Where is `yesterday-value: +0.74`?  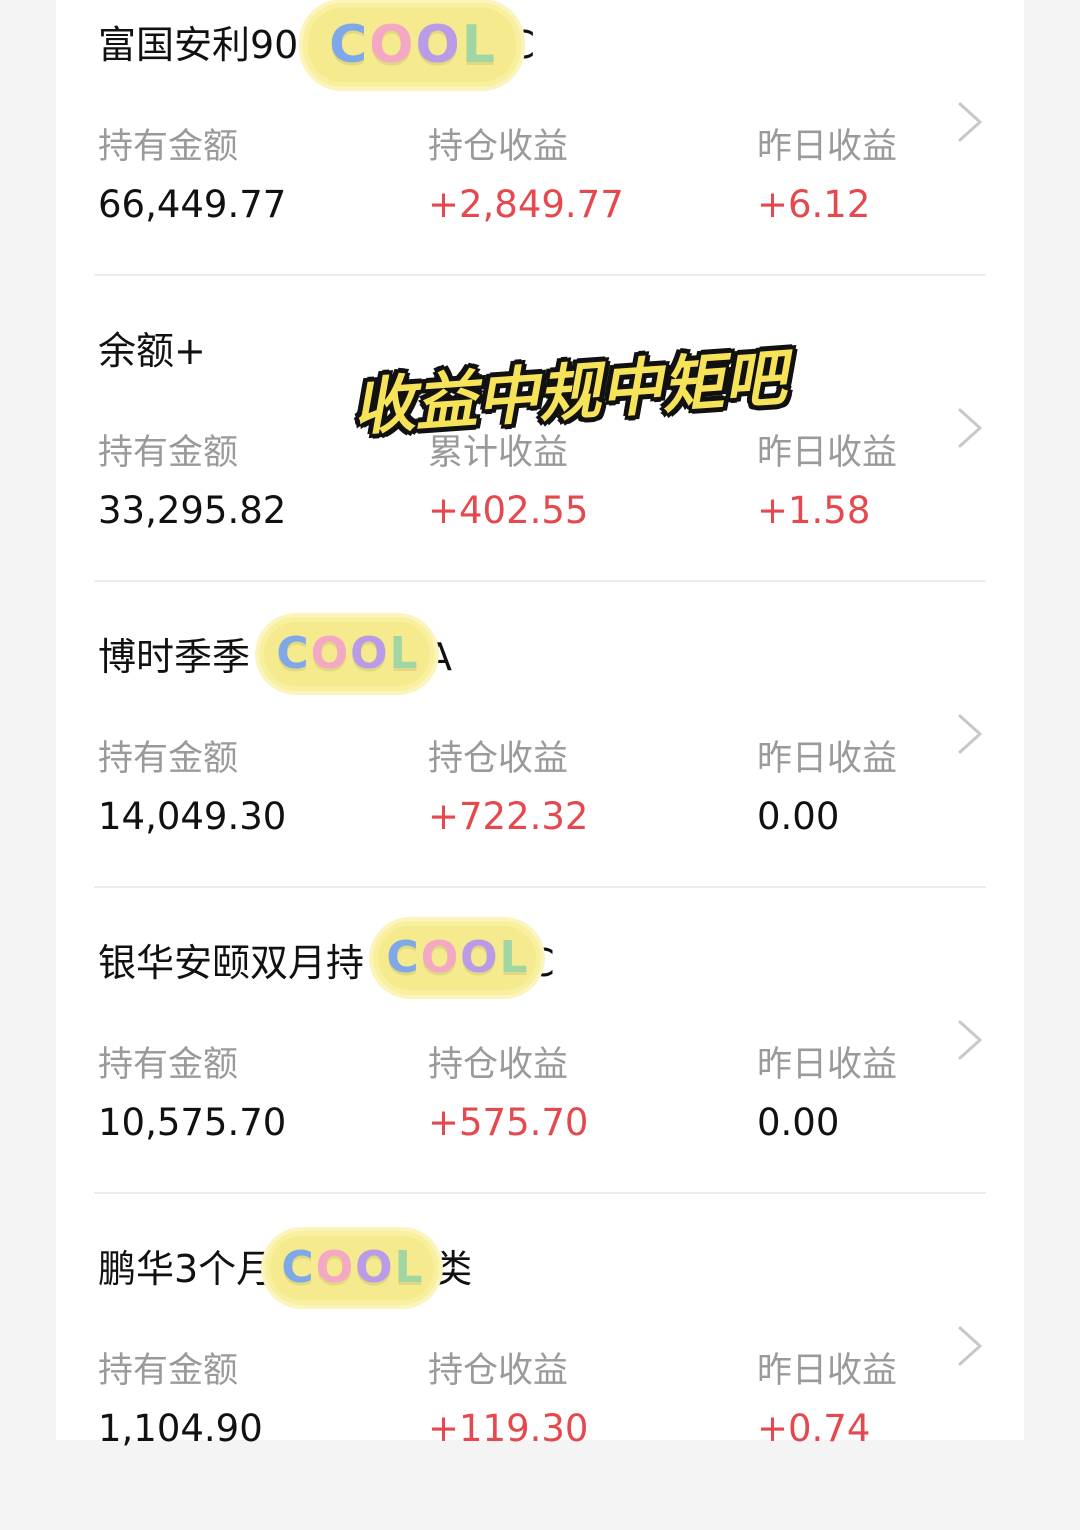 yesterday-value: +0.74 is located at coordinates (814, 1428).